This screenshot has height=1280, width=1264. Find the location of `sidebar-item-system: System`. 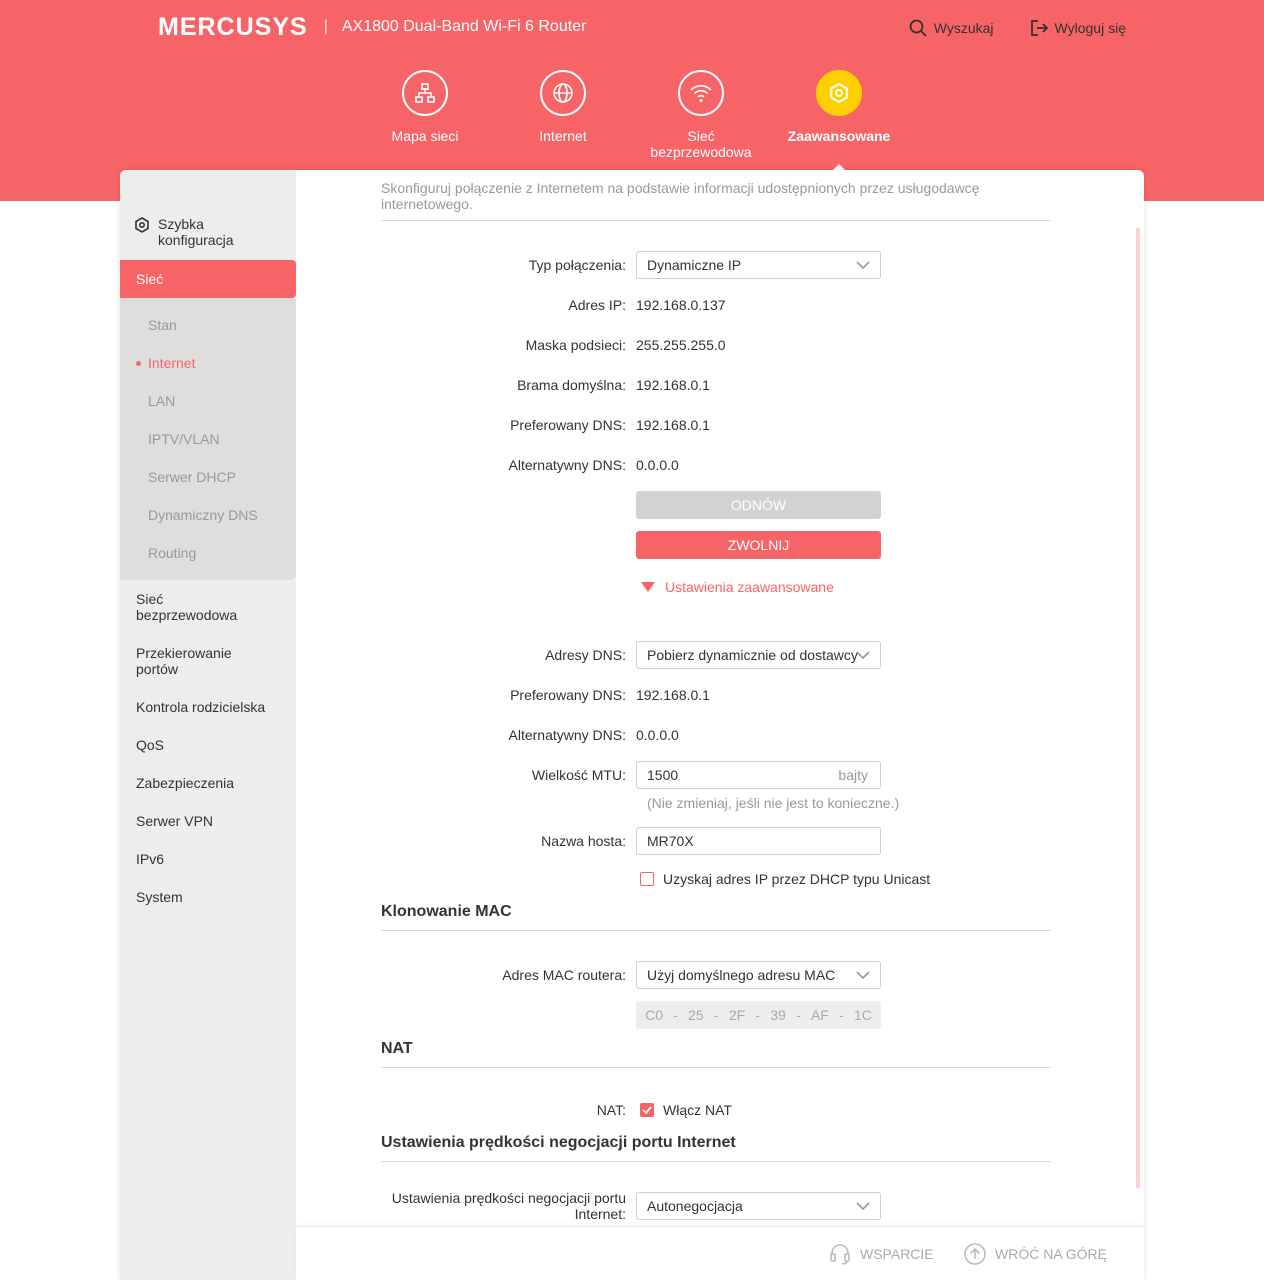

sidebar-item-system: System is located at coordinates (159, 897).